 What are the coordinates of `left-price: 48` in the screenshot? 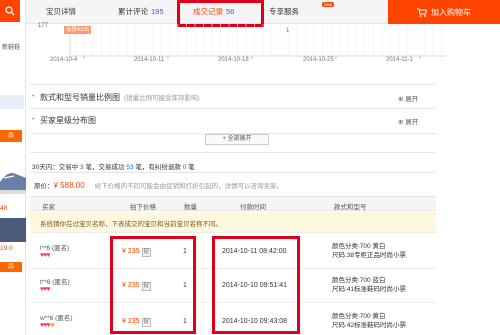 It's located at (4, 208).